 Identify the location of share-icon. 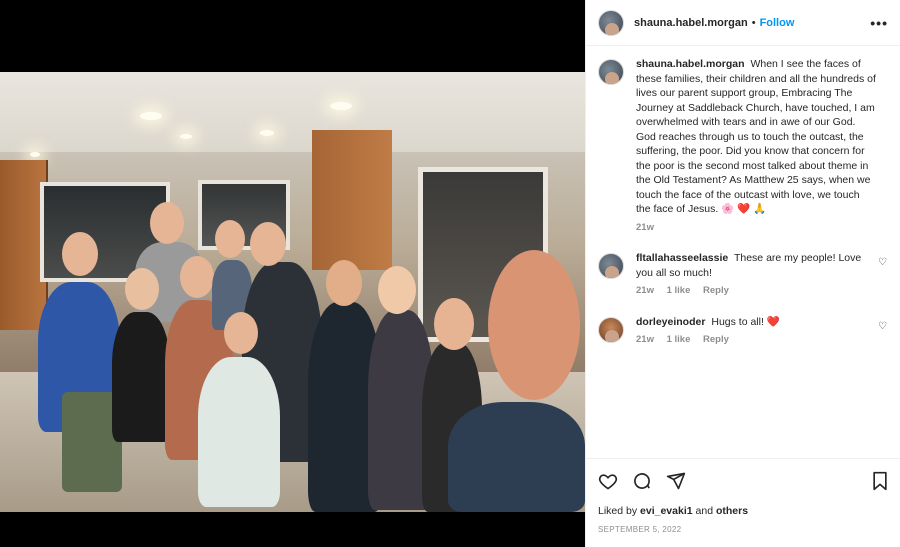
(676, 481).